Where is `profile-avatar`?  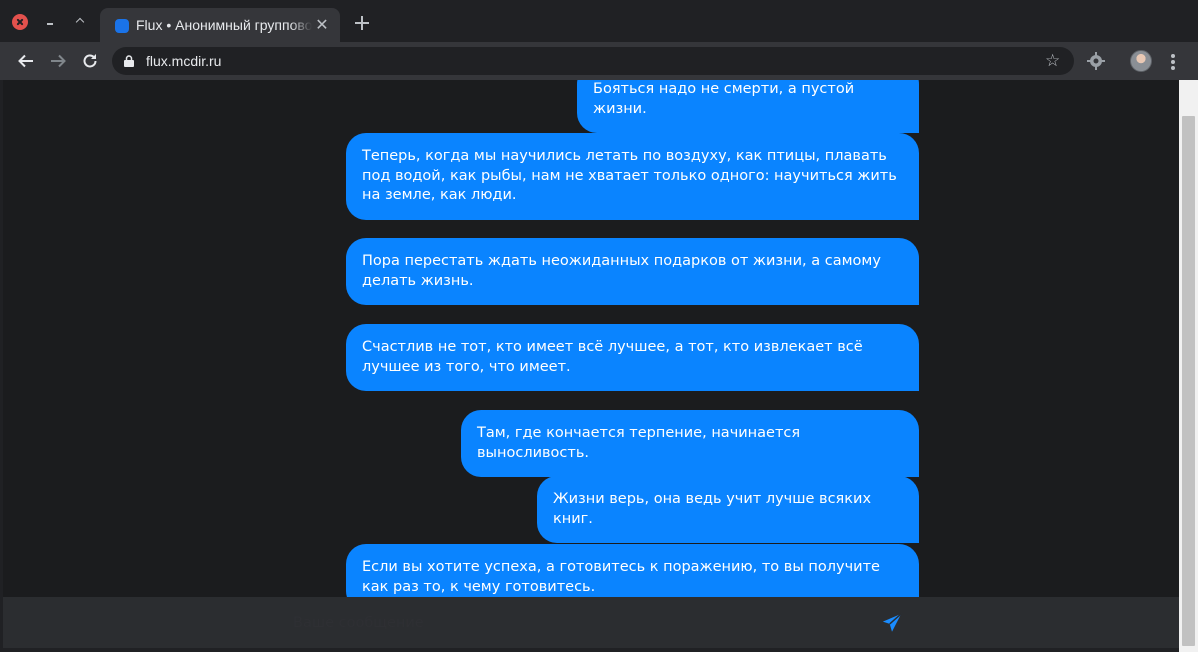
profile-avatar is located at coordinates (1141, 61).